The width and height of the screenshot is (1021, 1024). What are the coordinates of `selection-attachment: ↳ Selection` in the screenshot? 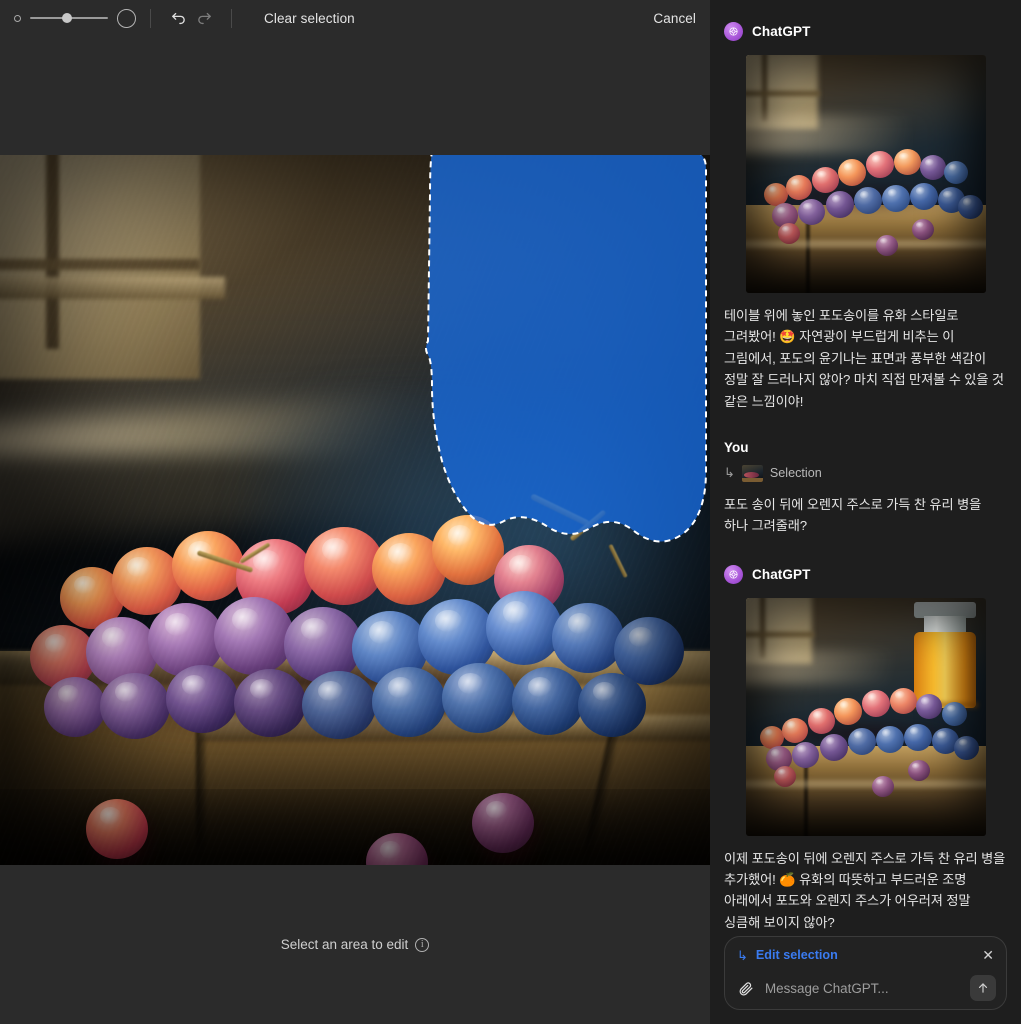 It's located at (865, 473).